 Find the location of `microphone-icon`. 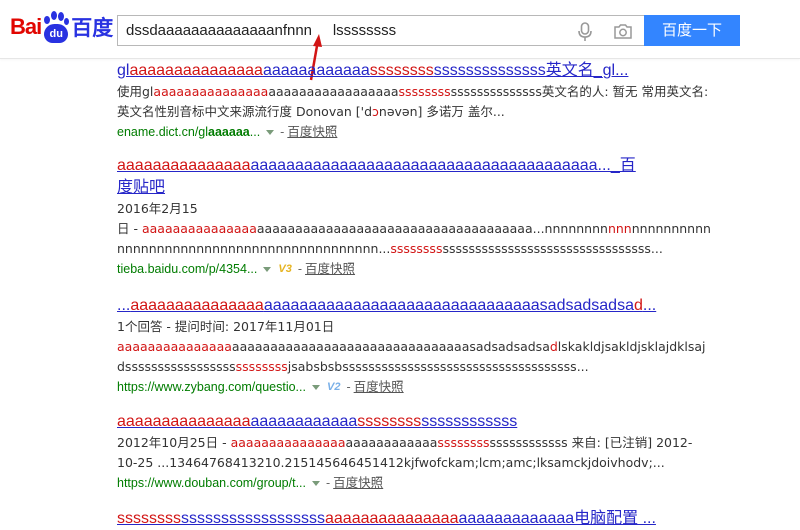

microphone-icon is located at coordinates (585, 32).